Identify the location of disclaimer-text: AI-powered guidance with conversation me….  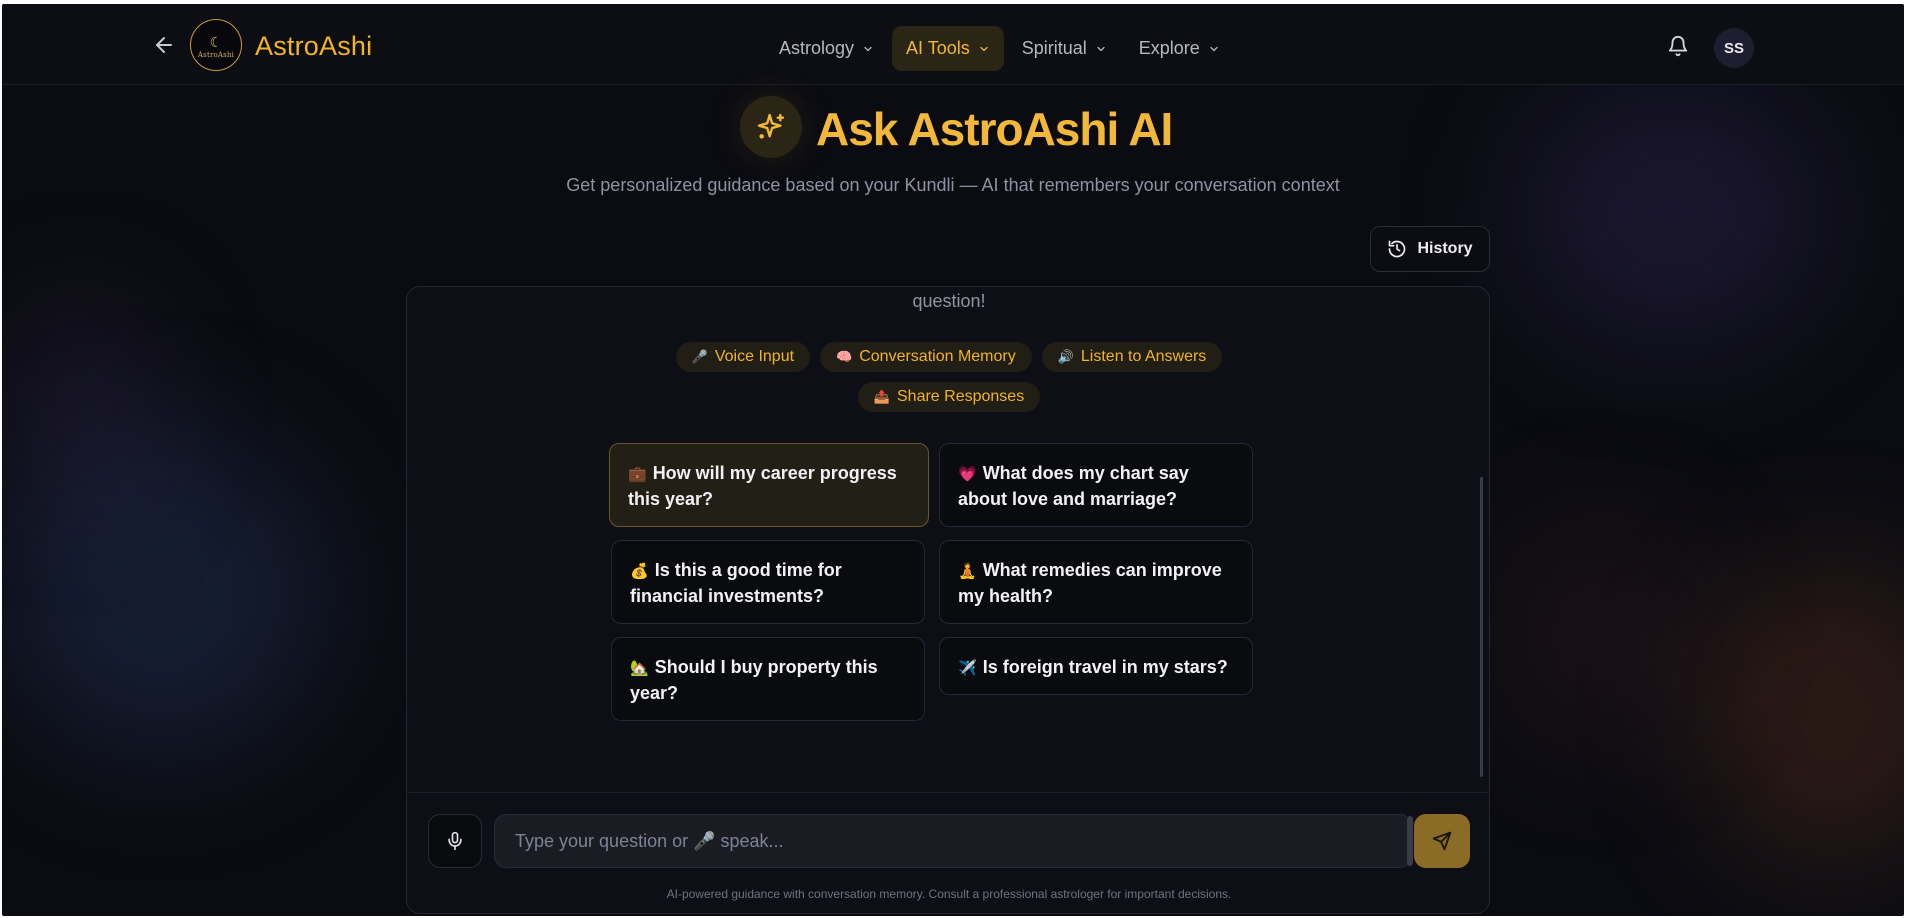
(949, 894).